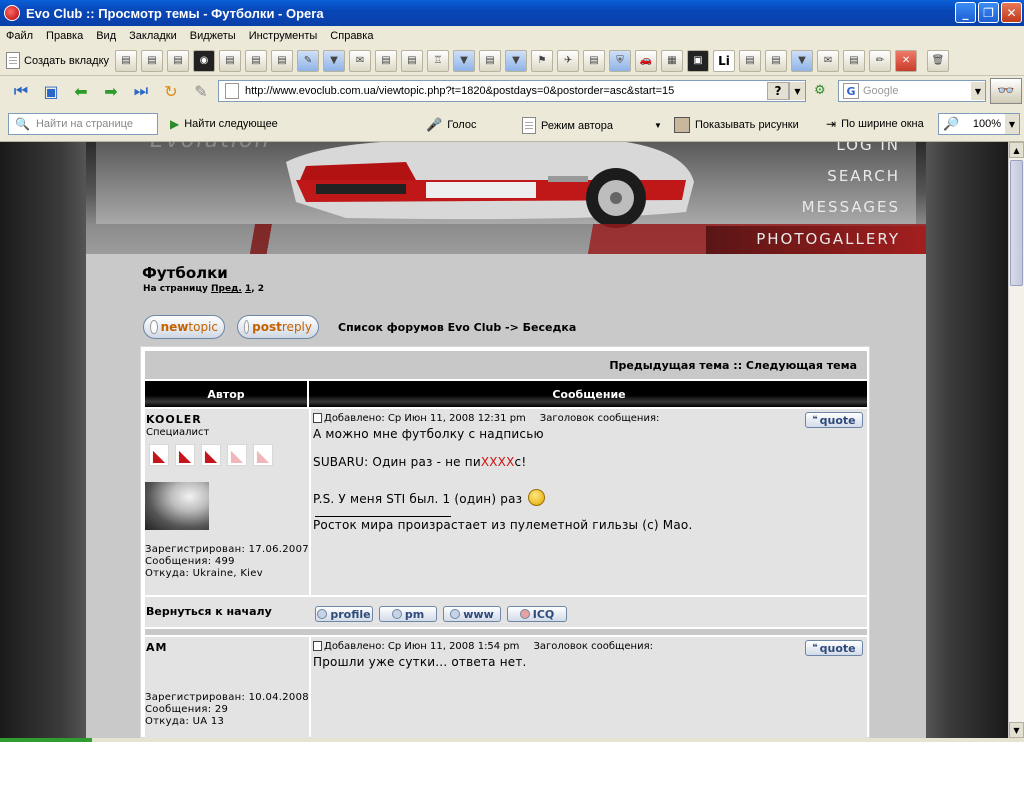 The image size is (1024, 794). I want to click on nav-messages: MESSAGES, so click(851, 207).